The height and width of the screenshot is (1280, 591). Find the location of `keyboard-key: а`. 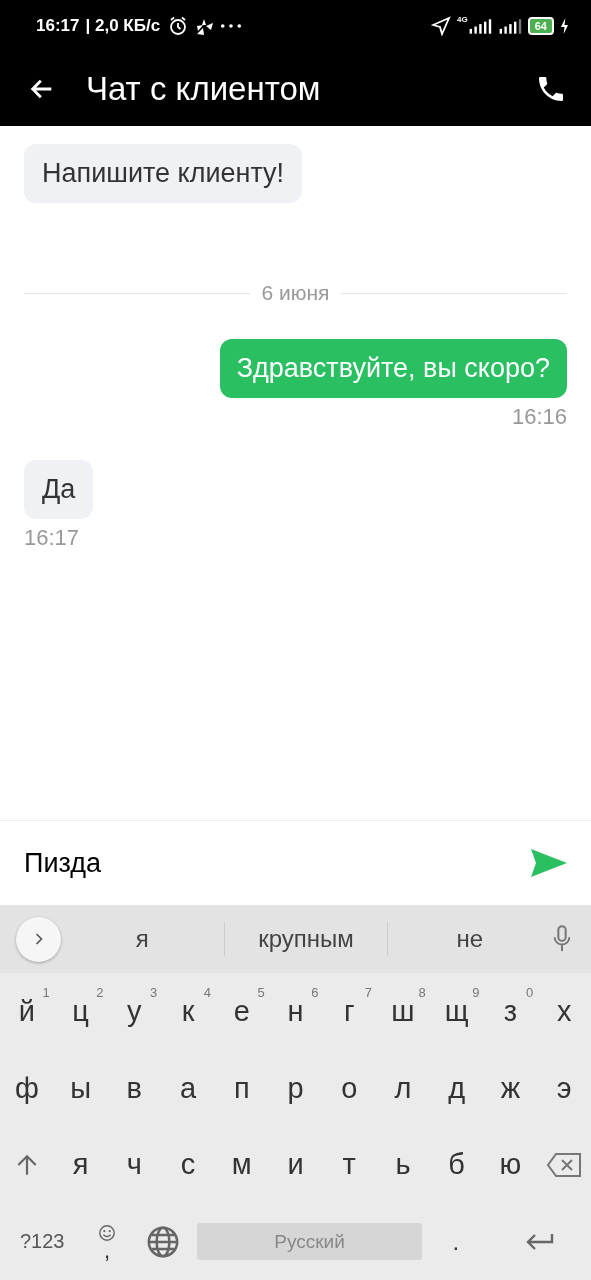

keyboard-key: а is located at coordinates (188, 1088).